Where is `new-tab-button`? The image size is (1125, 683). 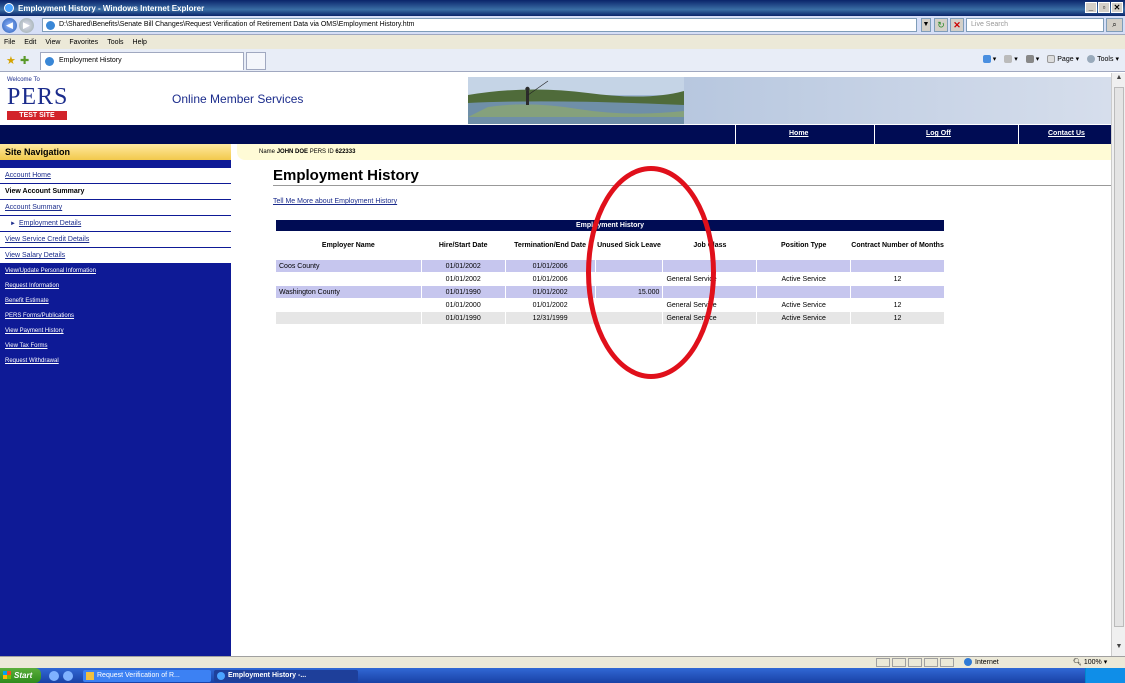 new-tab-button is located at coordinates (256, 61).